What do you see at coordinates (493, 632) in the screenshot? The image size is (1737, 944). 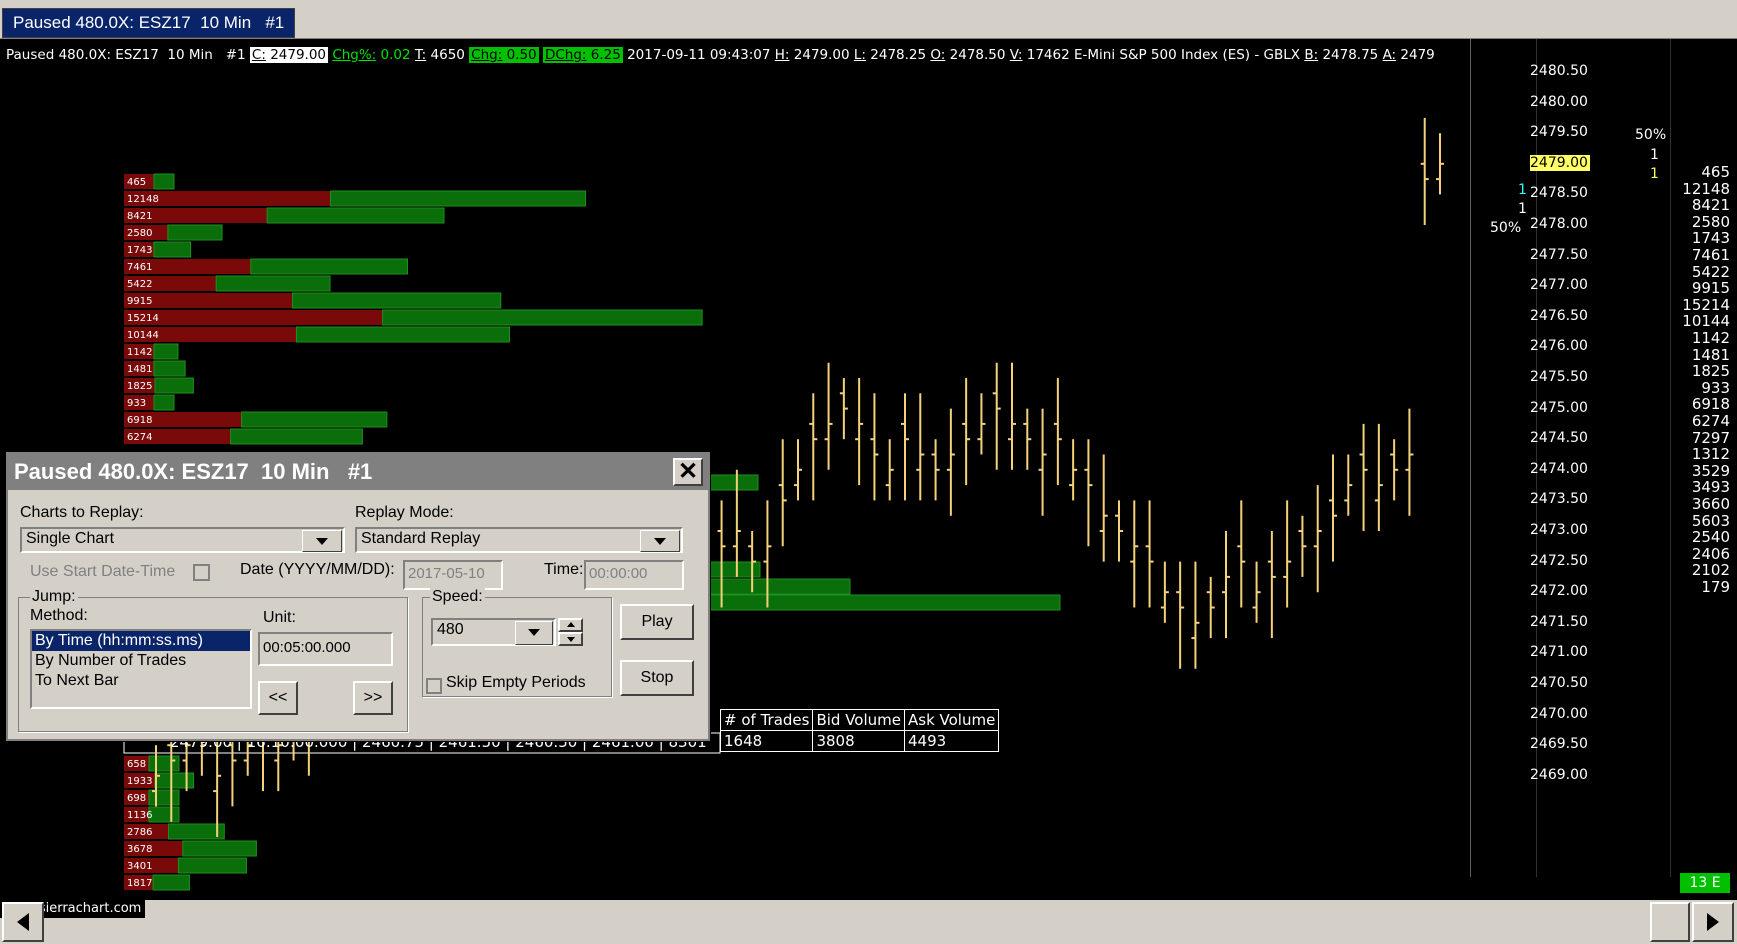 I see `speed-select: 480` at bounding box center [493, 632].